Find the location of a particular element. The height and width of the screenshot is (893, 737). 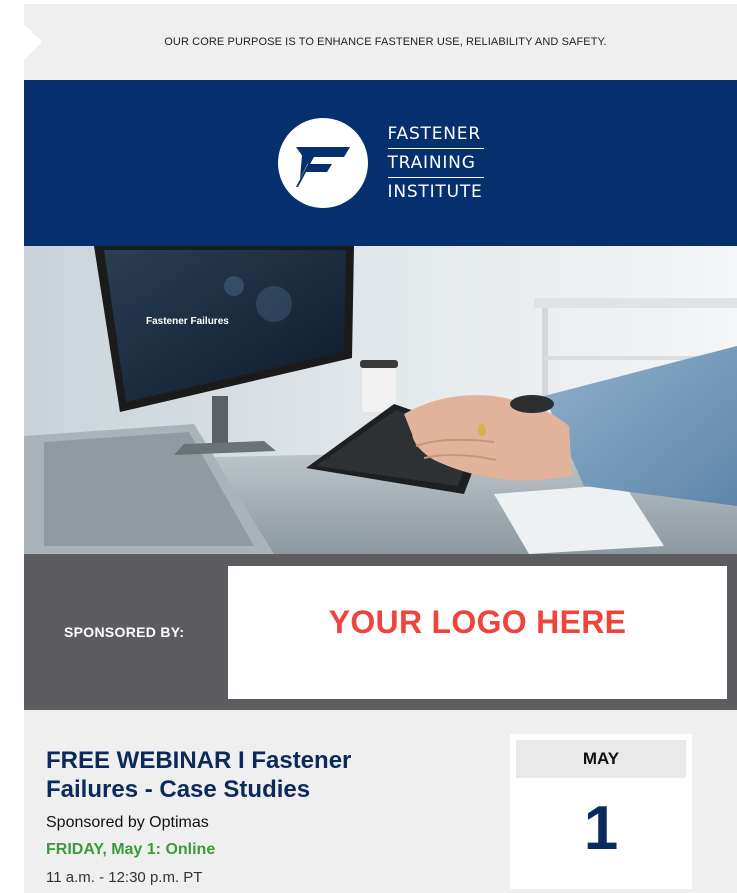

calendar-day: 1 is located at coordinates (601, 828).